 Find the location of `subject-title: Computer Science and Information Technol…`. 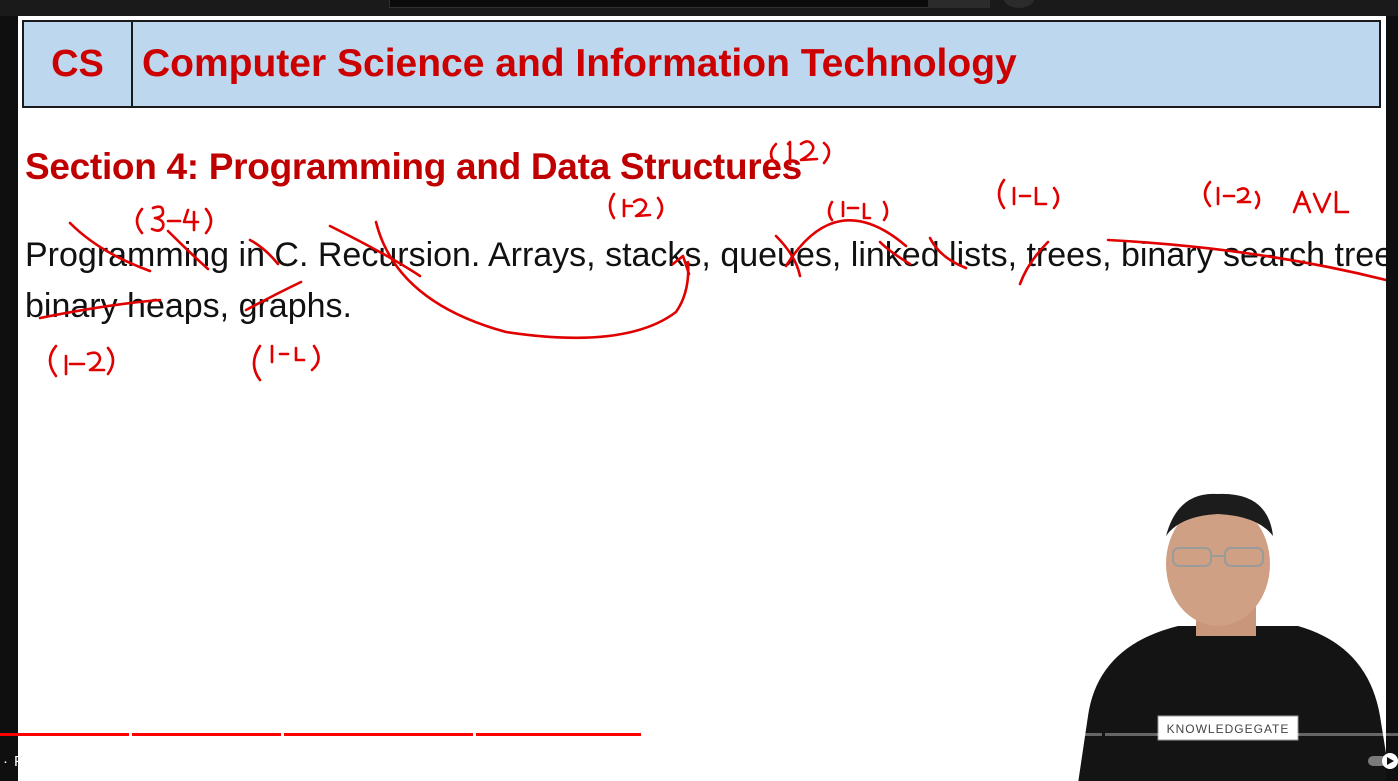

subject-title: Computer Science and Information Technol… is located at coordinates (579, 63).